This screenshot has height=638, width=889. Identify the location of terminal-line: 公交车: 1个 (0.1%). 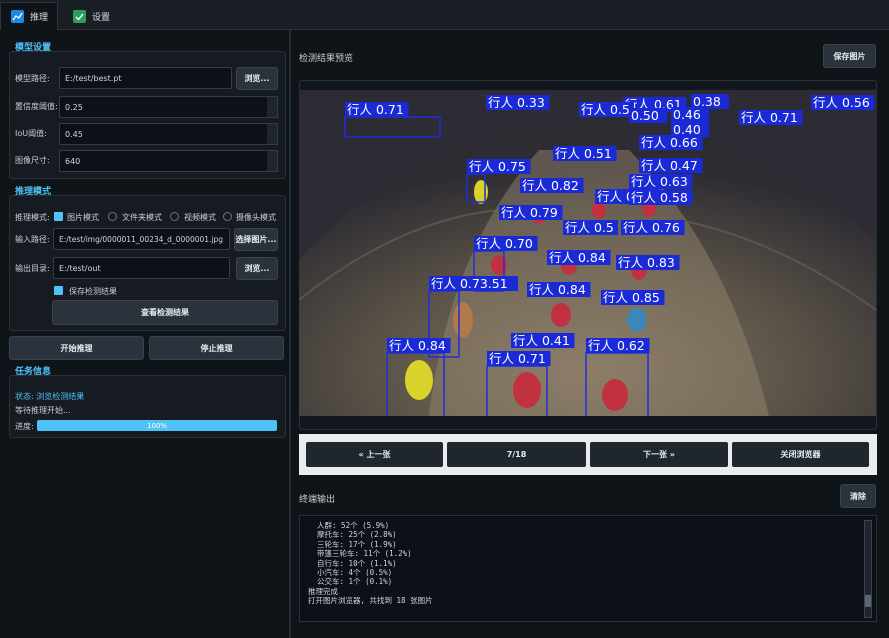
(350, 582).